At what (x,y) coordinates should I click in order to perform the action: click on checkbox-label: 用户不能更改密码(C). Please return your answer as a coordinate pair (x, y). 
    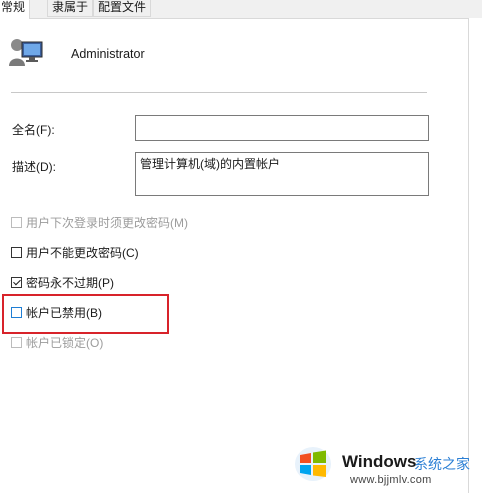
    Looking at the image, I should click on (82, 252).